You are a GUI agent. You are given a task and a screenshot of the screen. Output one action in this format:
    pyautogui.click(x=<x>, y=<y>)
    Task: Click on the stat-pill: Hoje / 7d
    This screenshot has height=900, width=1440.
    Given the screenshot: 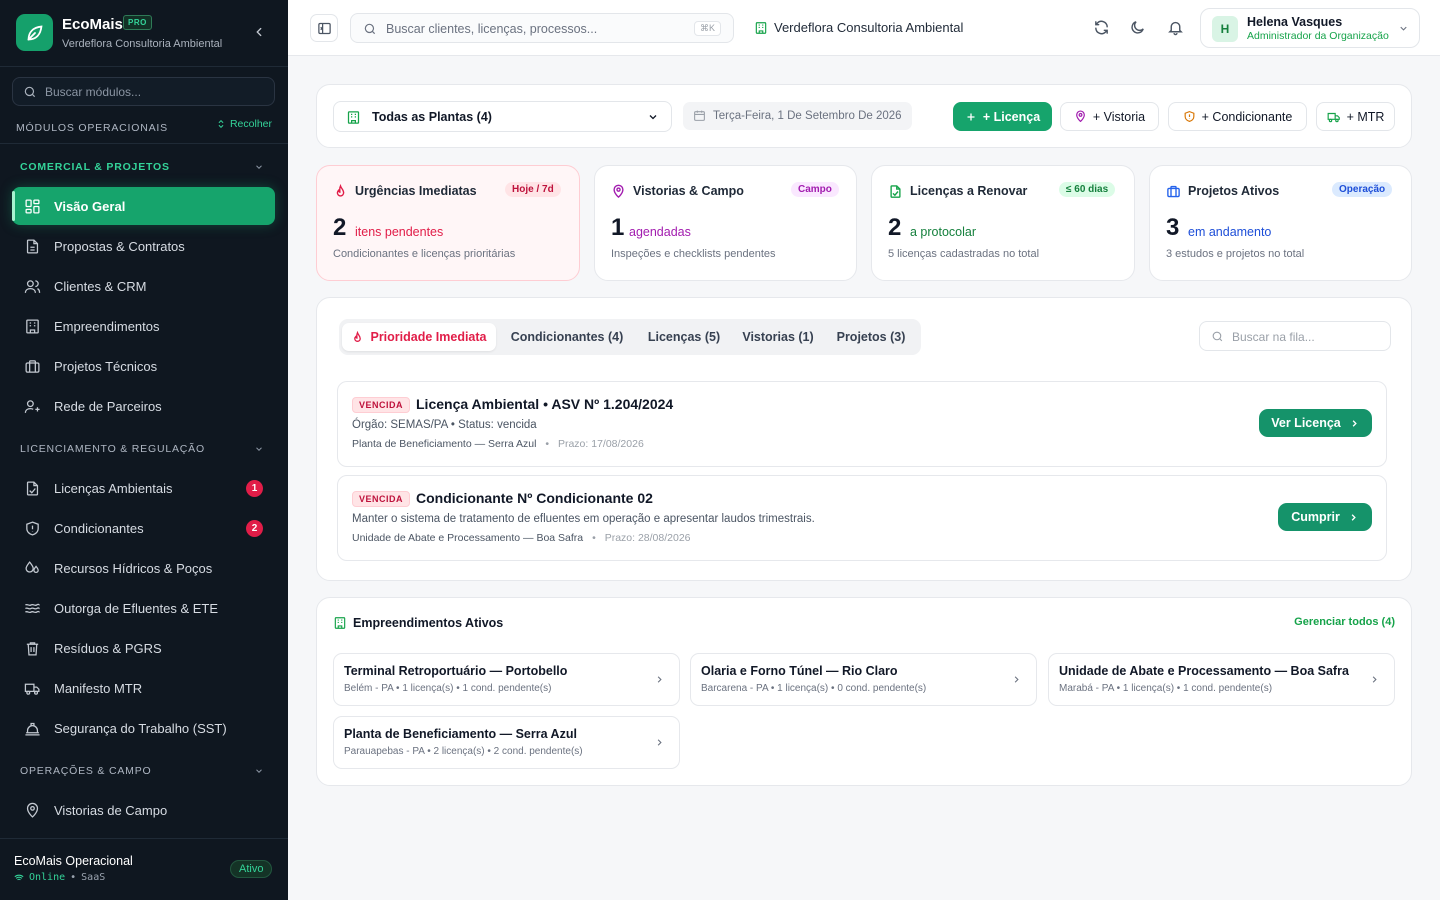 What is the action you would take?
    pyautogui.click(x=533, y=189)
    